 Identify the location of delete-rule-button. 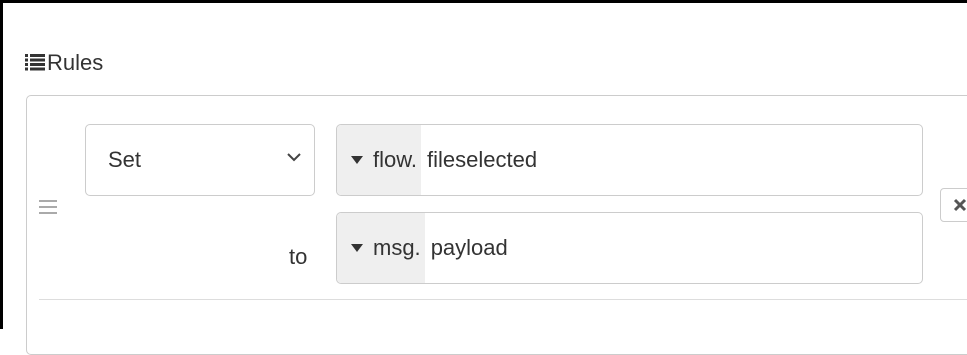
(953, 205).